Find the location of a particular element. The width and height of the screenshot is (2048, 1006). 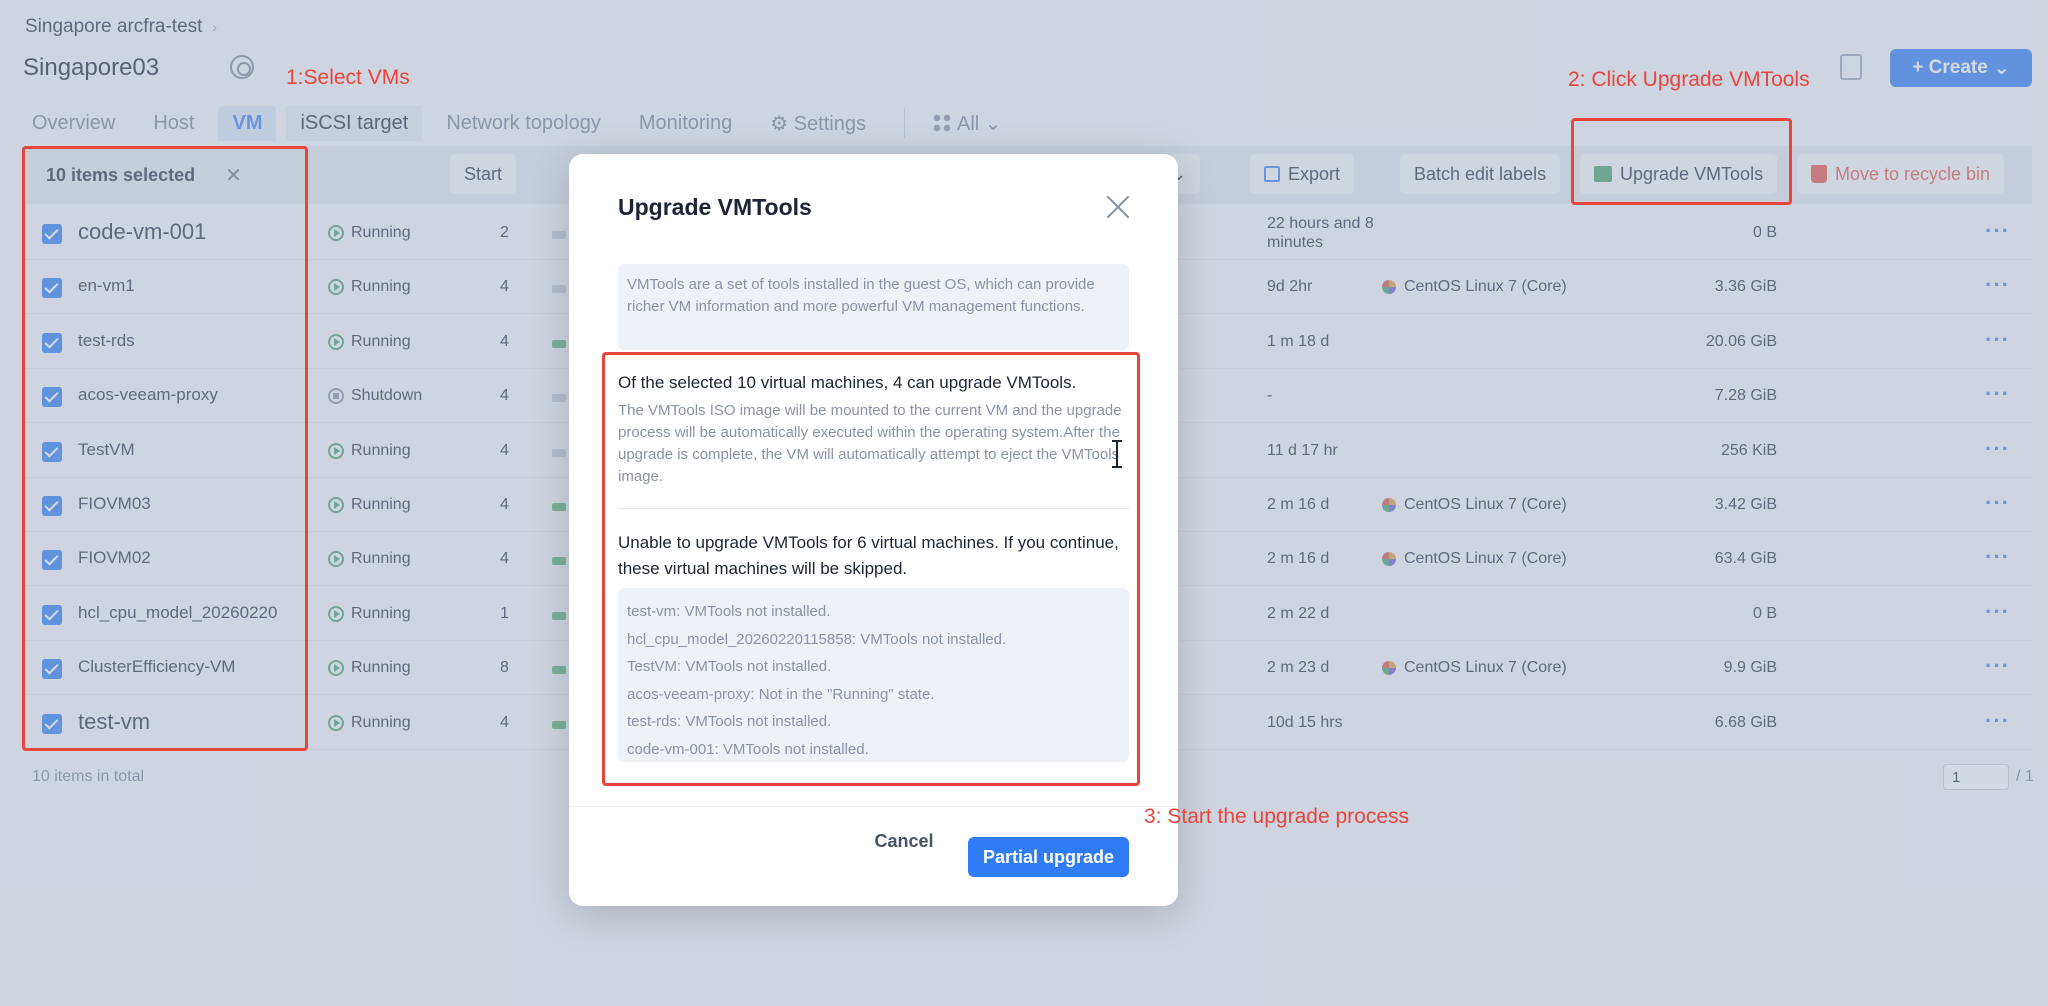

cancel-button: Cancel is located at coordinates (904, 841).